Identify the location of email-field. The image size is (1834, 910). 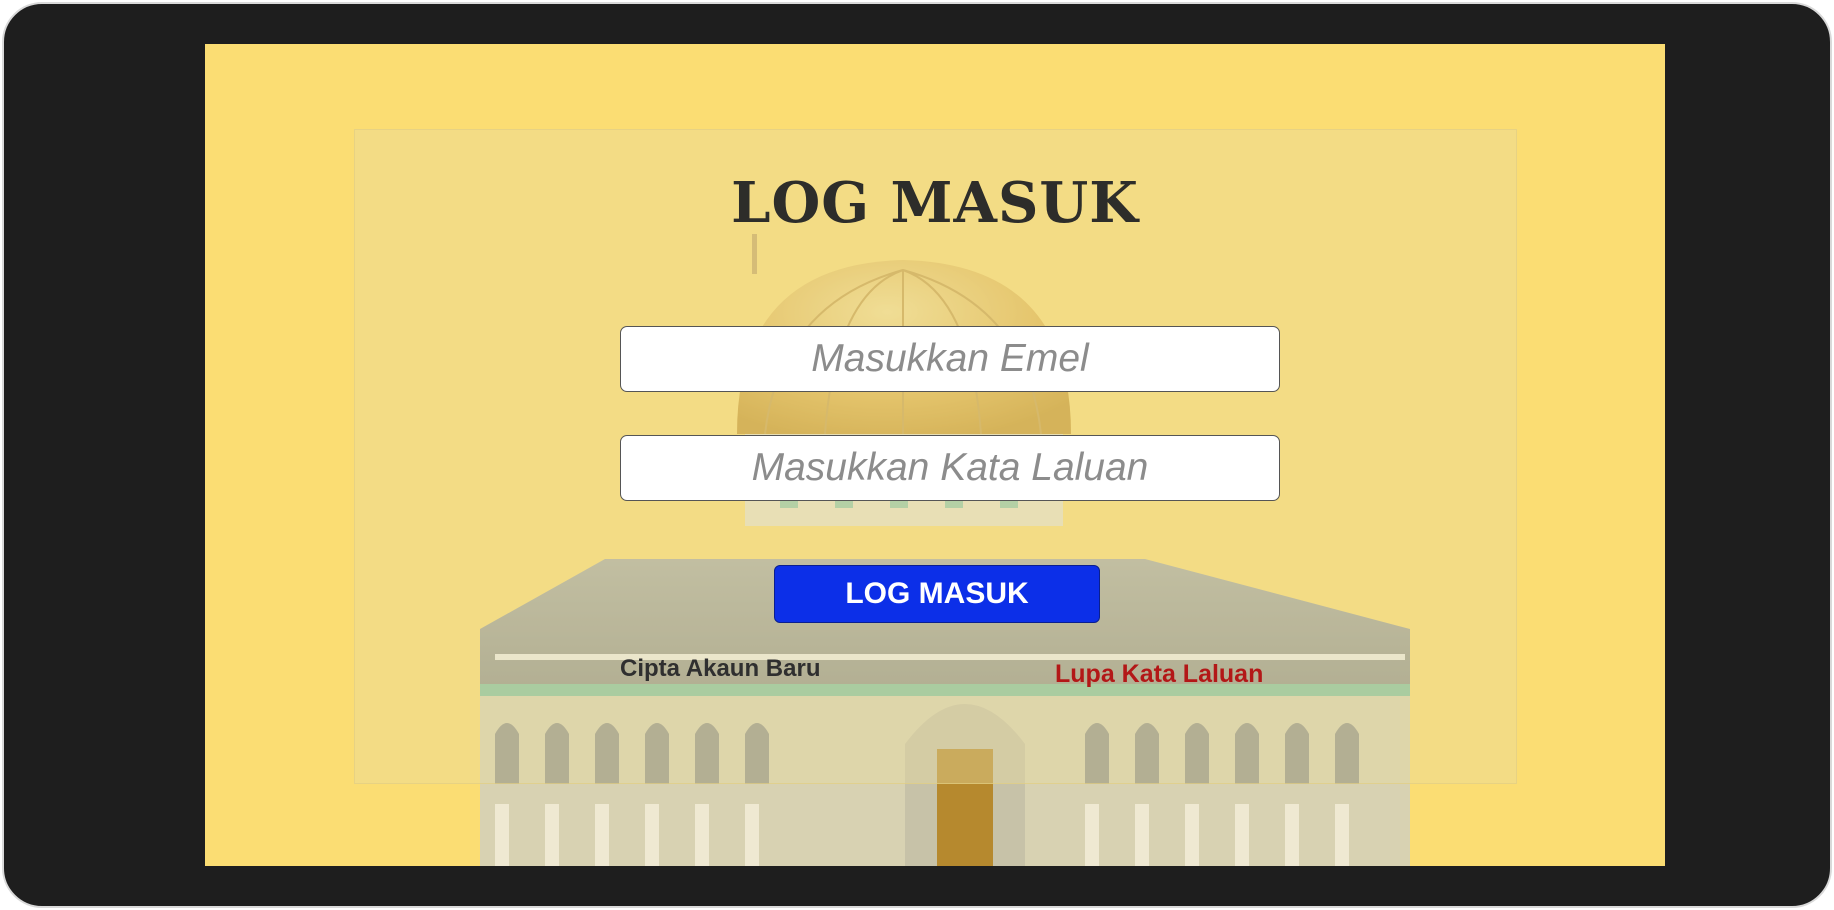
(950, 359).